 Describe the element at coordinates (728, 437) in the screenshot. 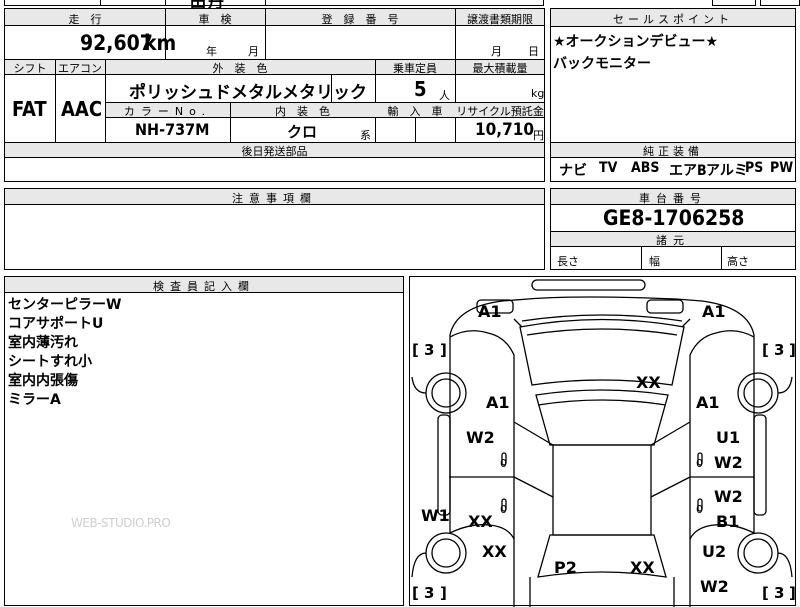

I see `mark-u1-right-front-door: U1` at that location.